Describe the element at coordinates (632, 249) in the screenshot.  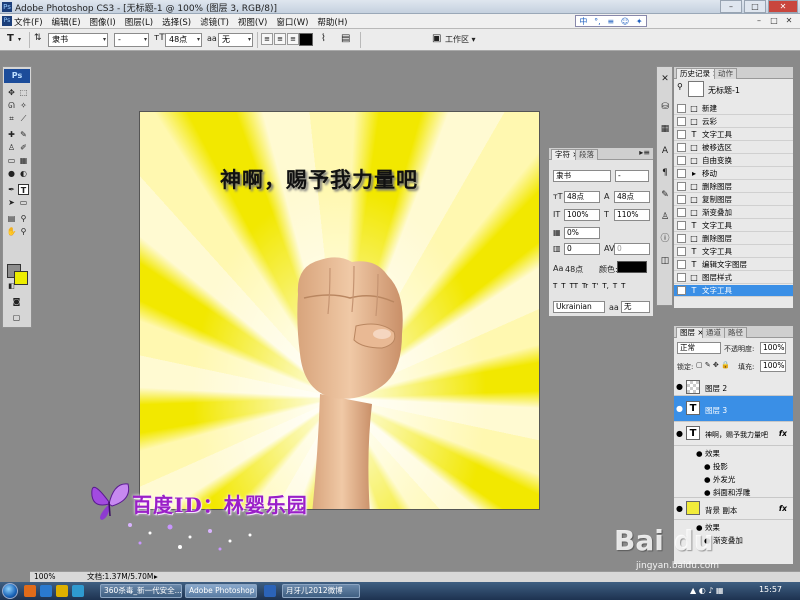
I see `char-kerning-field: 0` at that location.